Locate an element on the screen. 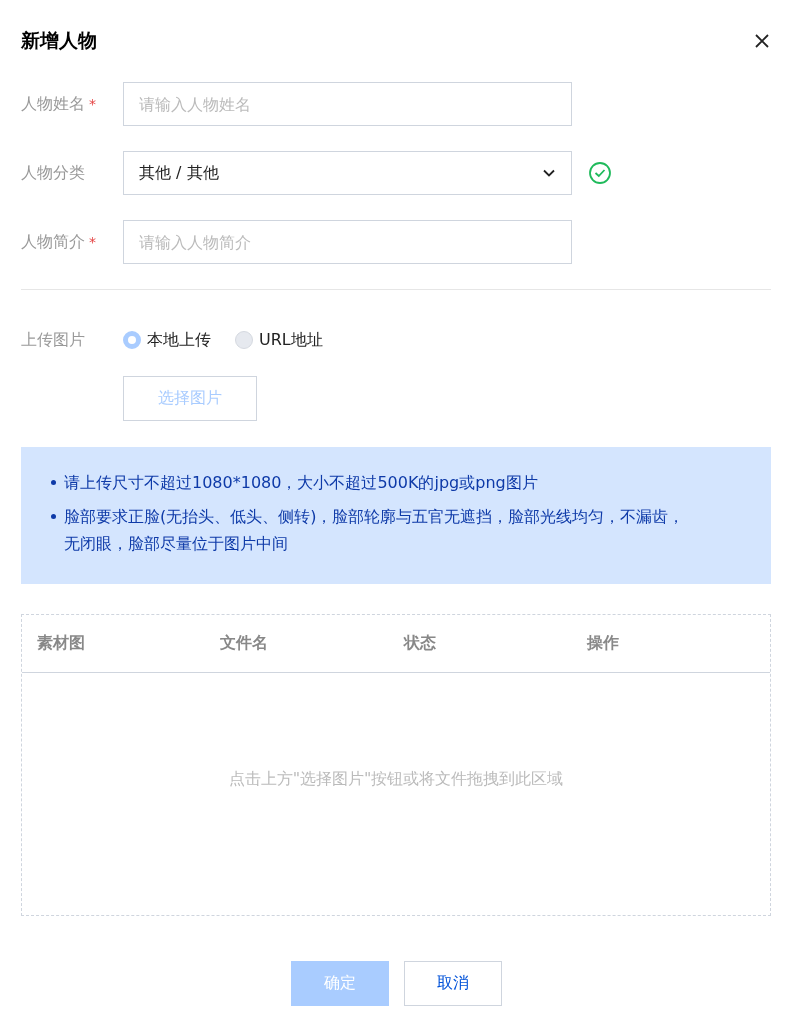  radio-option: URL地址 is located at coordinates (279, 340).